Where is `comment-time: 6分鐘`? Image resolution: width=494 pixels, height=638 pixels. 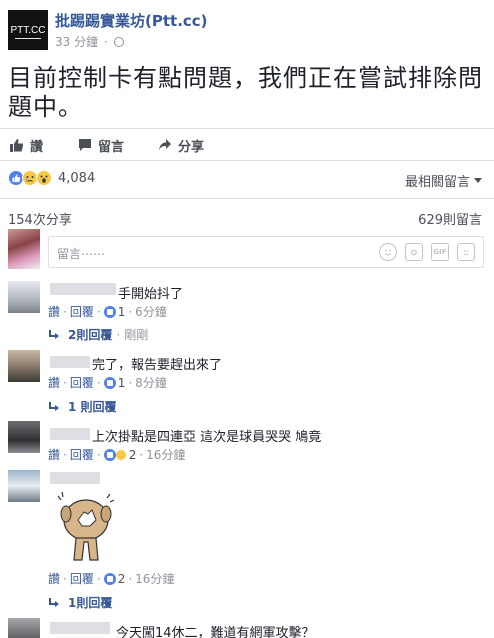 comment-time: 6分鐘 is located at coordinates (151, 311).